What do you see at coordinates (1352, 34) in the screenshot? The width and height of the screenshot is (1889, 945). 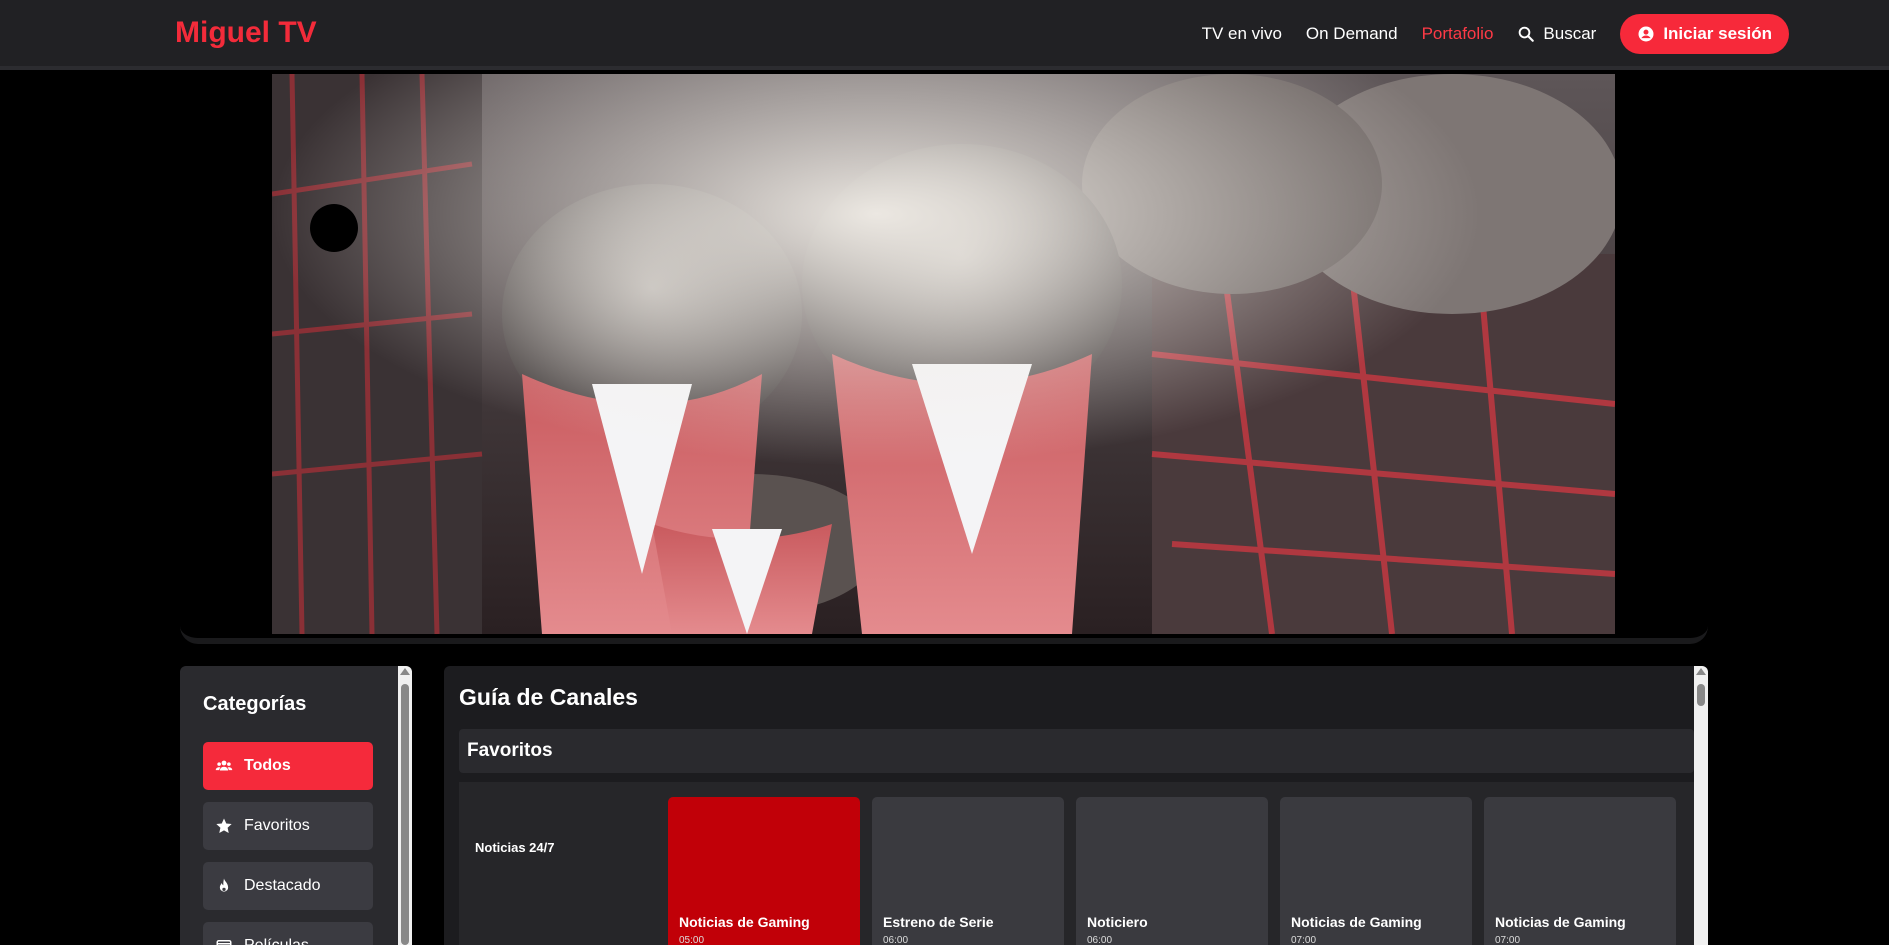 I see `nav-on-demand: On Demand` at bounding box center [1352, 34].